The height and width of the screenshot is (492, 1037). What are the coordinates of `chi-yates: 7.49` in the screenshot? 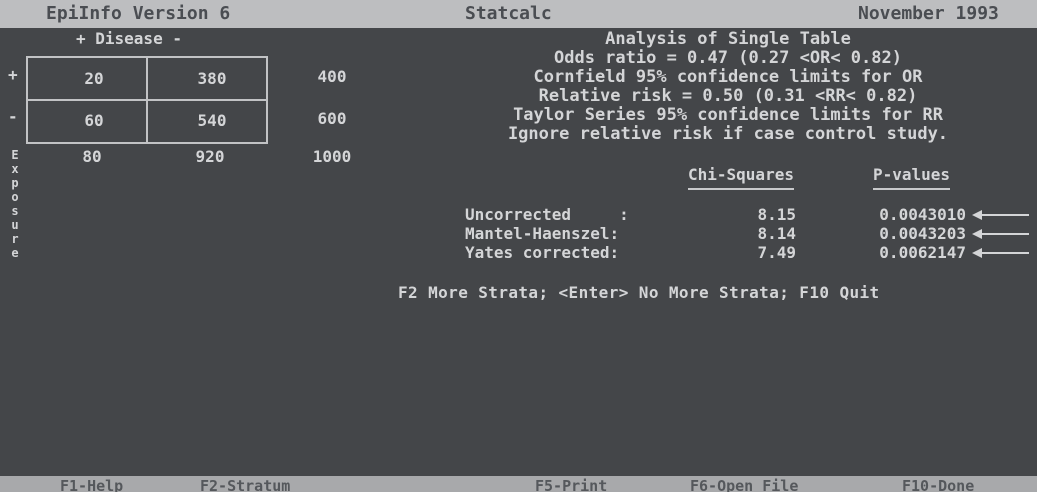 It's located at (776, 252).